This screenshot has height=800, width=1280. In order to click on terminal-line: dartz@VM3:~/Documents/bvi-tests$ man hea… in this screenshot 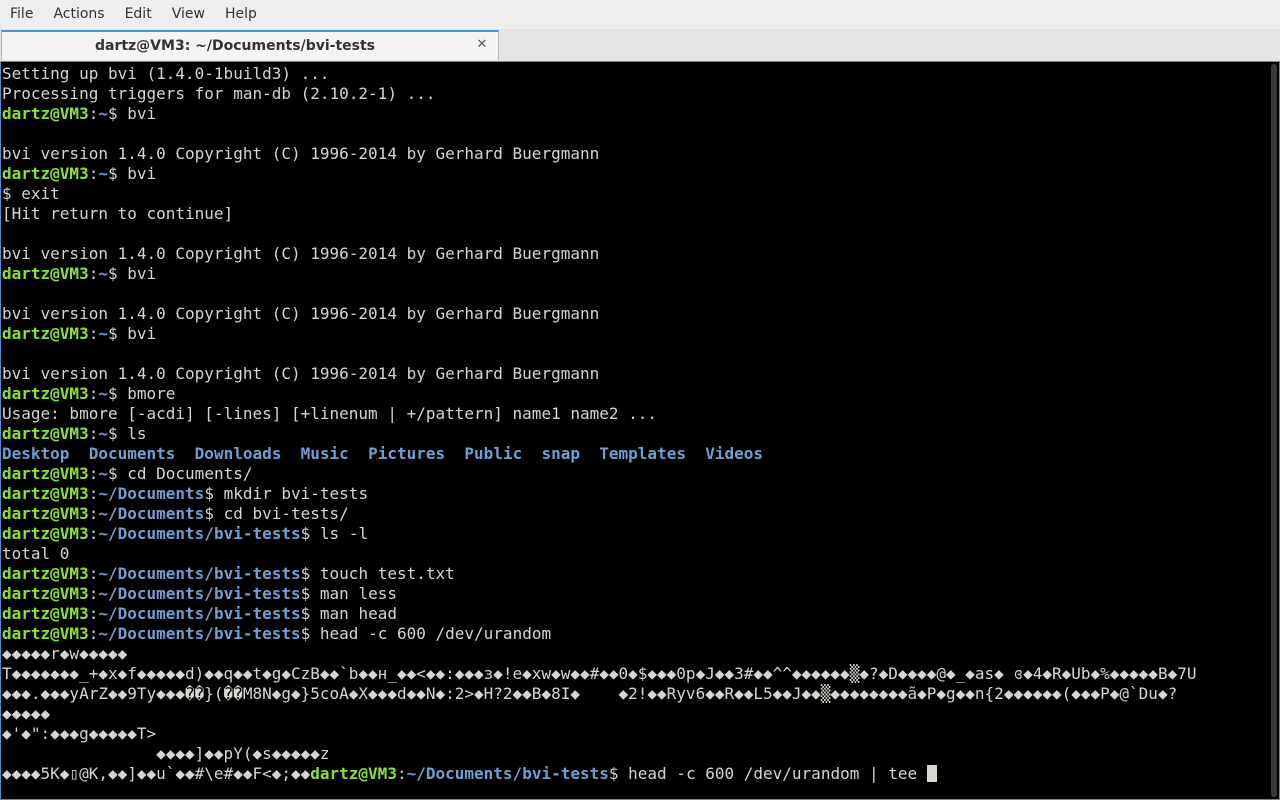, I will do `click(635, 614)`.